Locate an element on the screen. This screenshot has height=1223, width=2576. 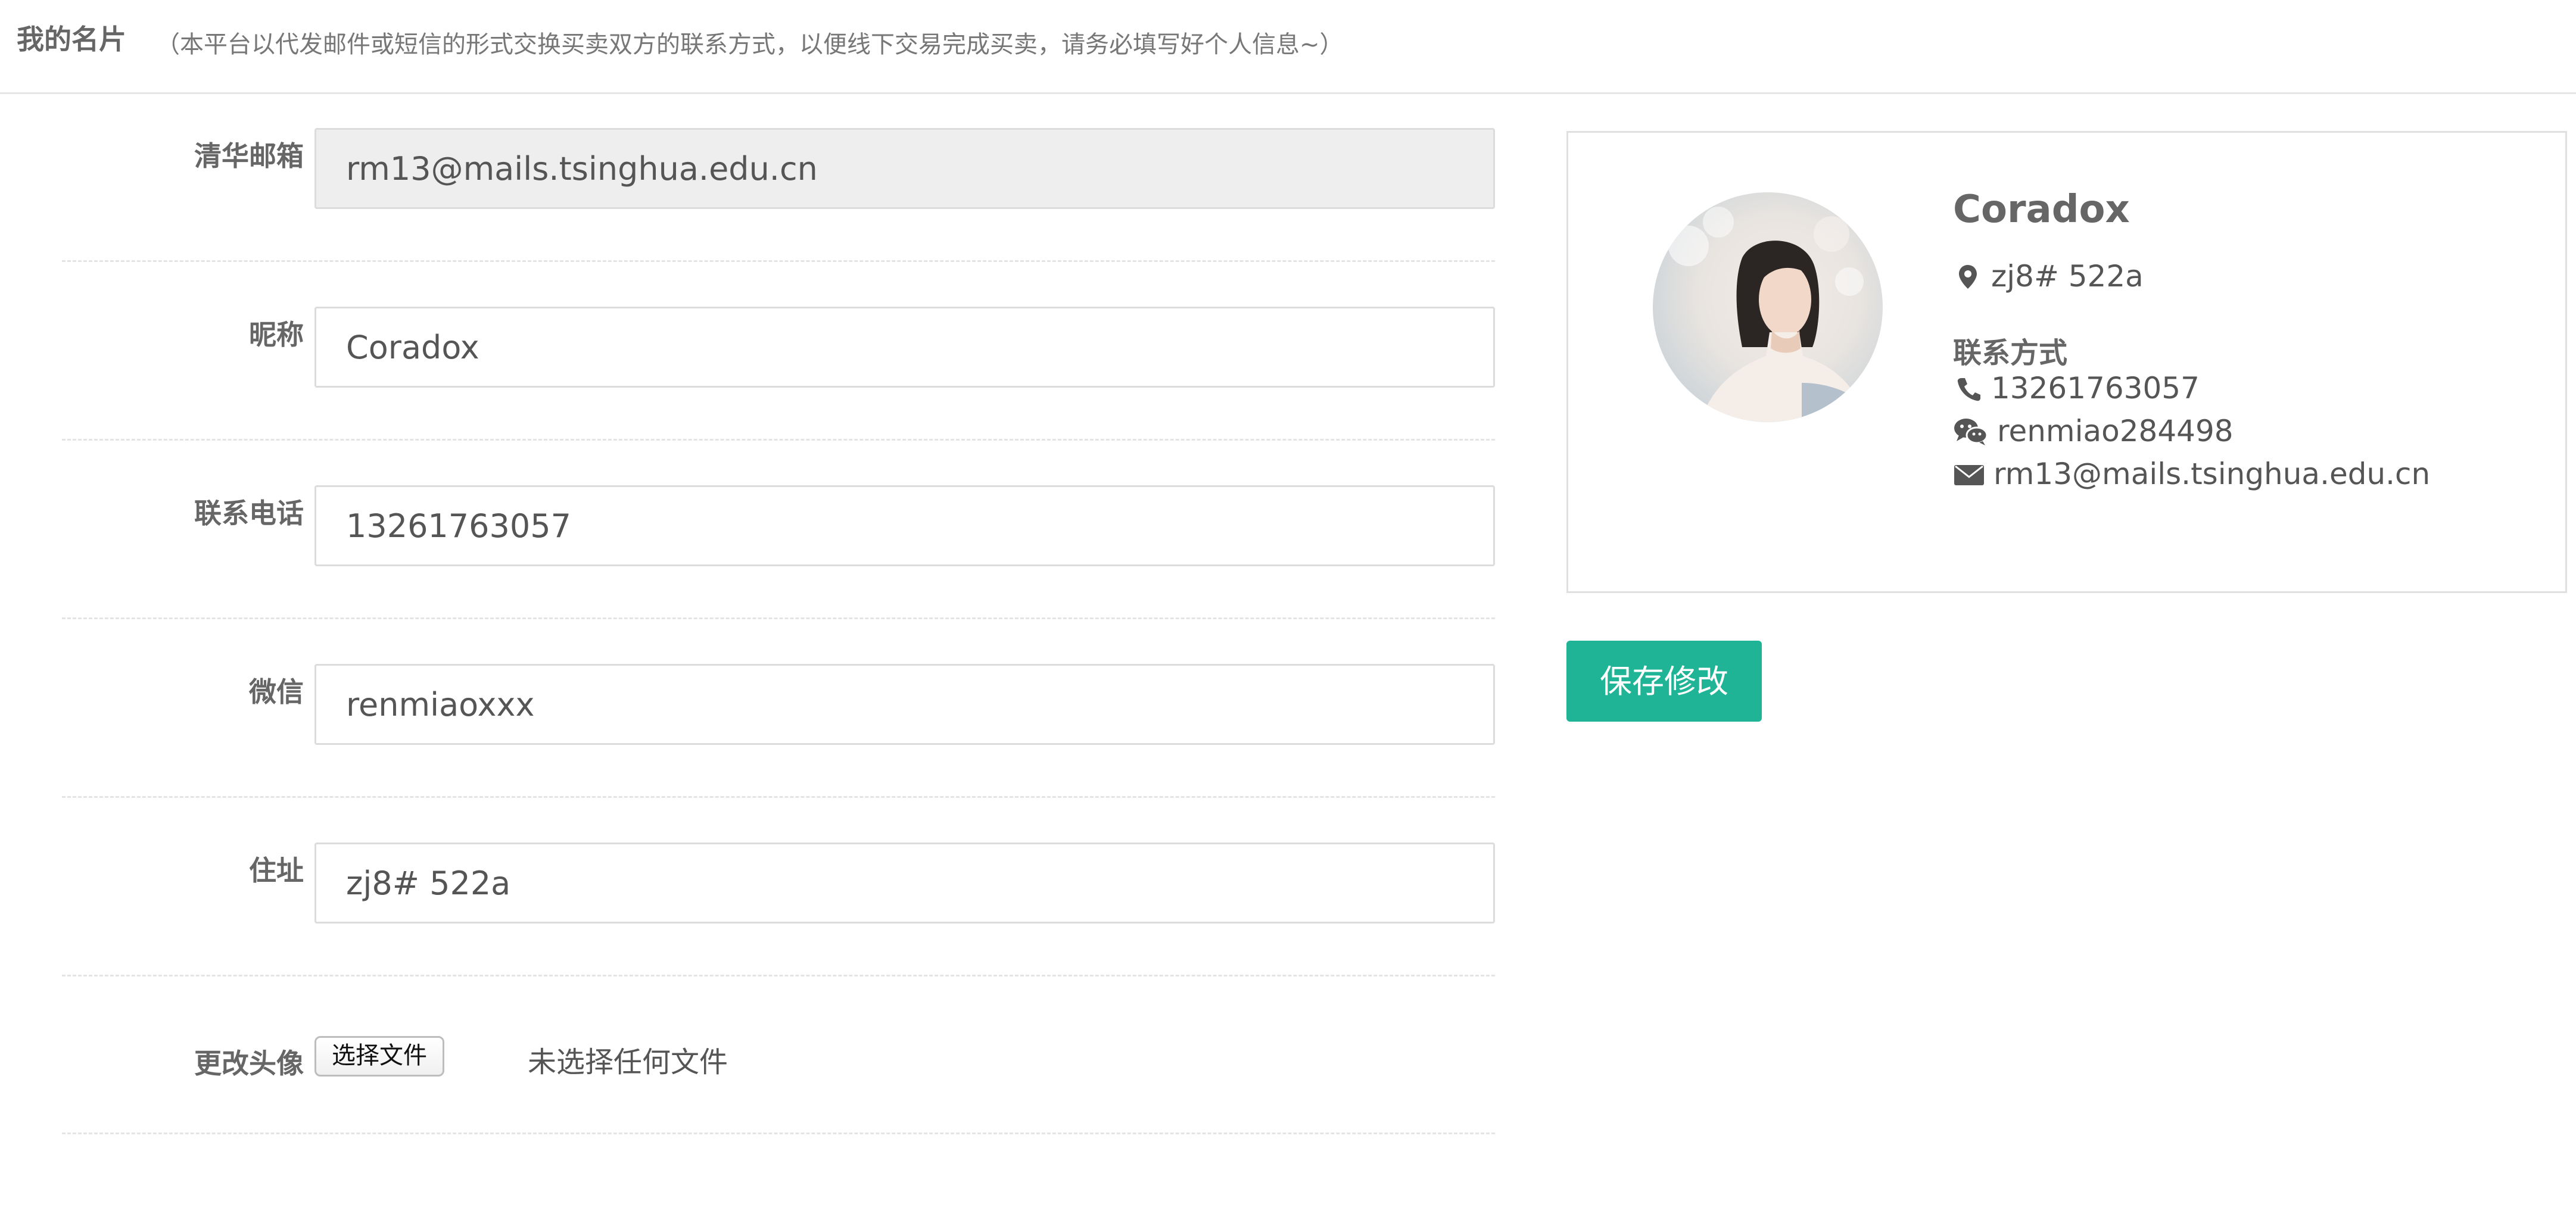
phone-label: 联系电话 is located at coordinates (249, 513).